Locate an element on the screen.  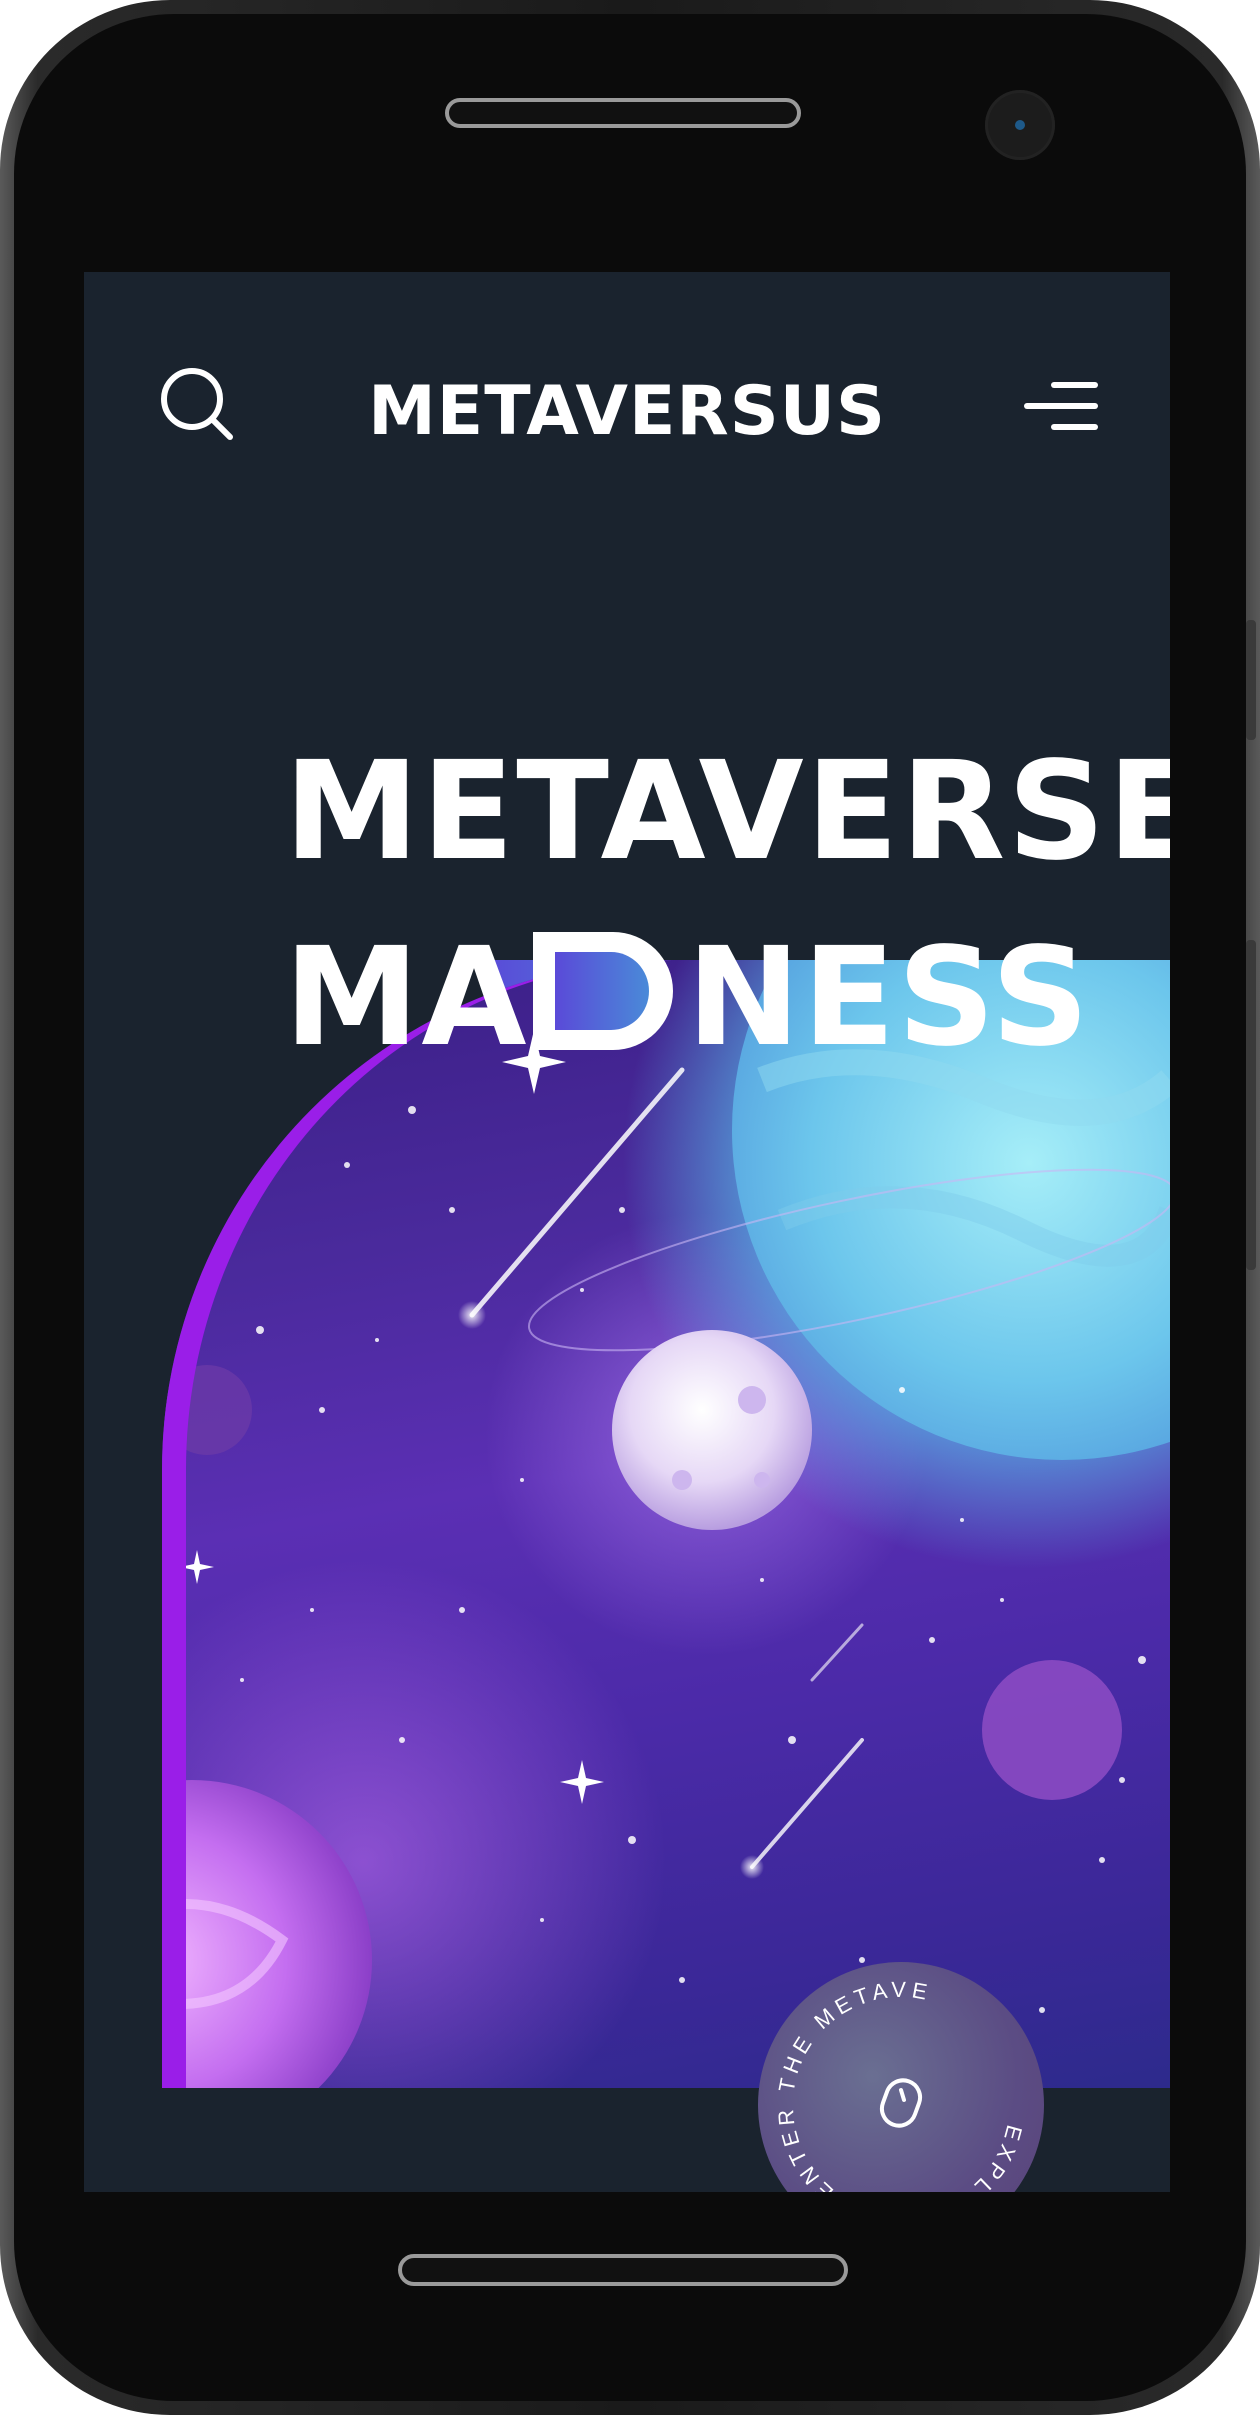
hero-title-line-1: METAVERSE is located at coordinates (727, 812).